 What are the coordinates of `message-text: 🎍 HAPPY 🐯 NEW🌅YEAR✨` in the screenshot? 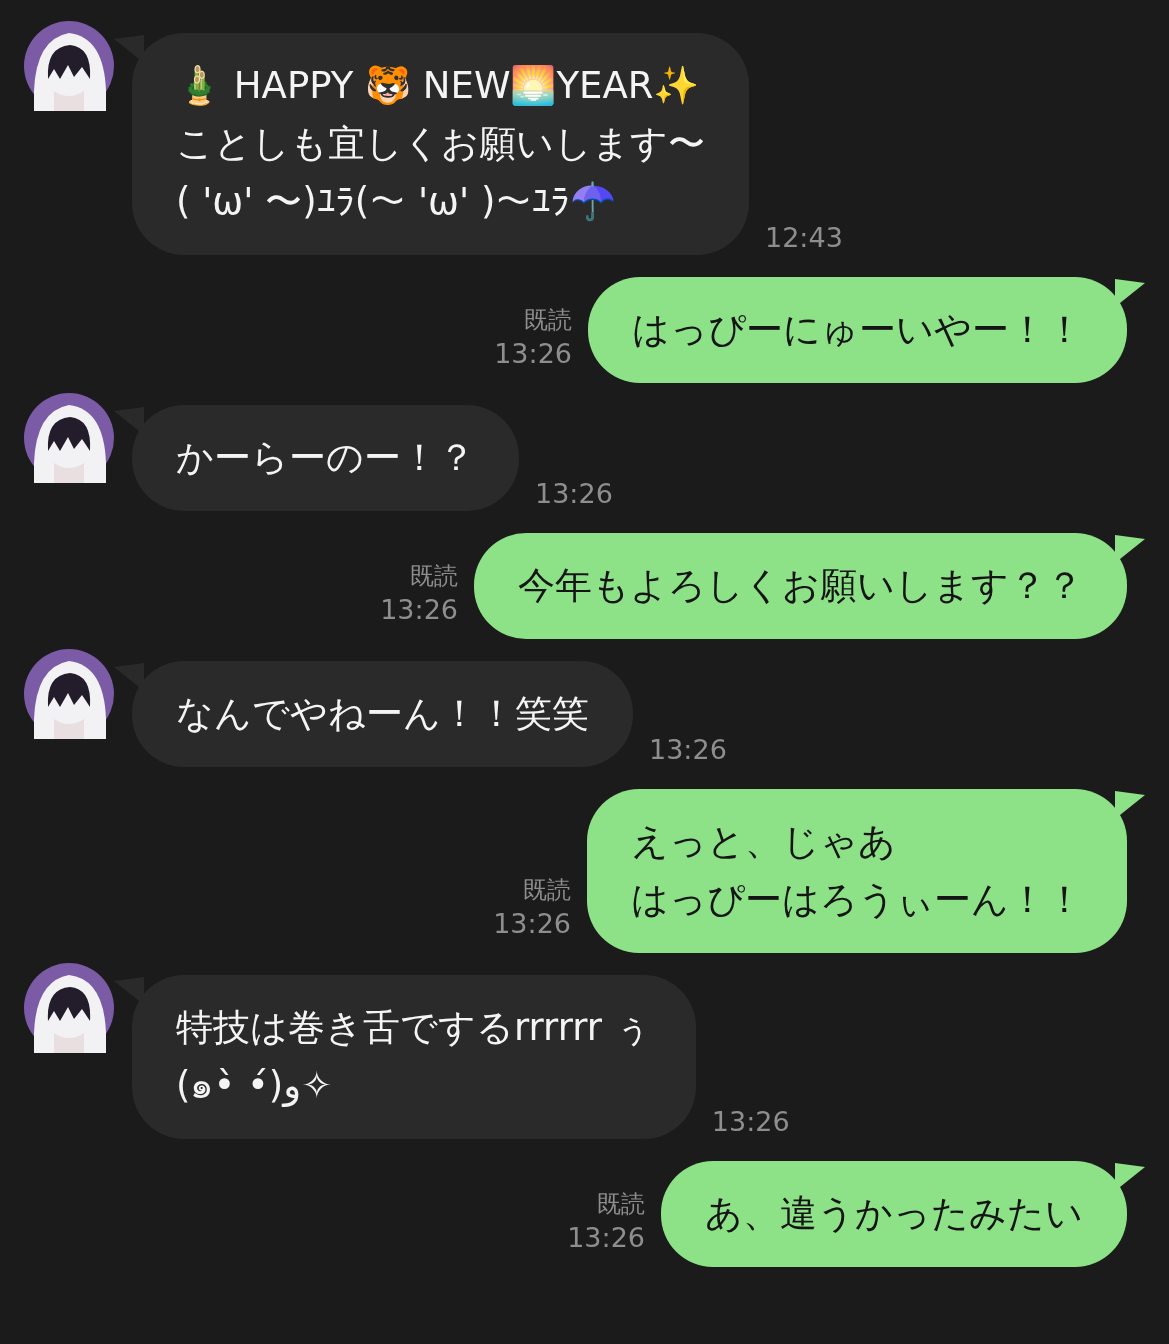 It's located at (438, 86).